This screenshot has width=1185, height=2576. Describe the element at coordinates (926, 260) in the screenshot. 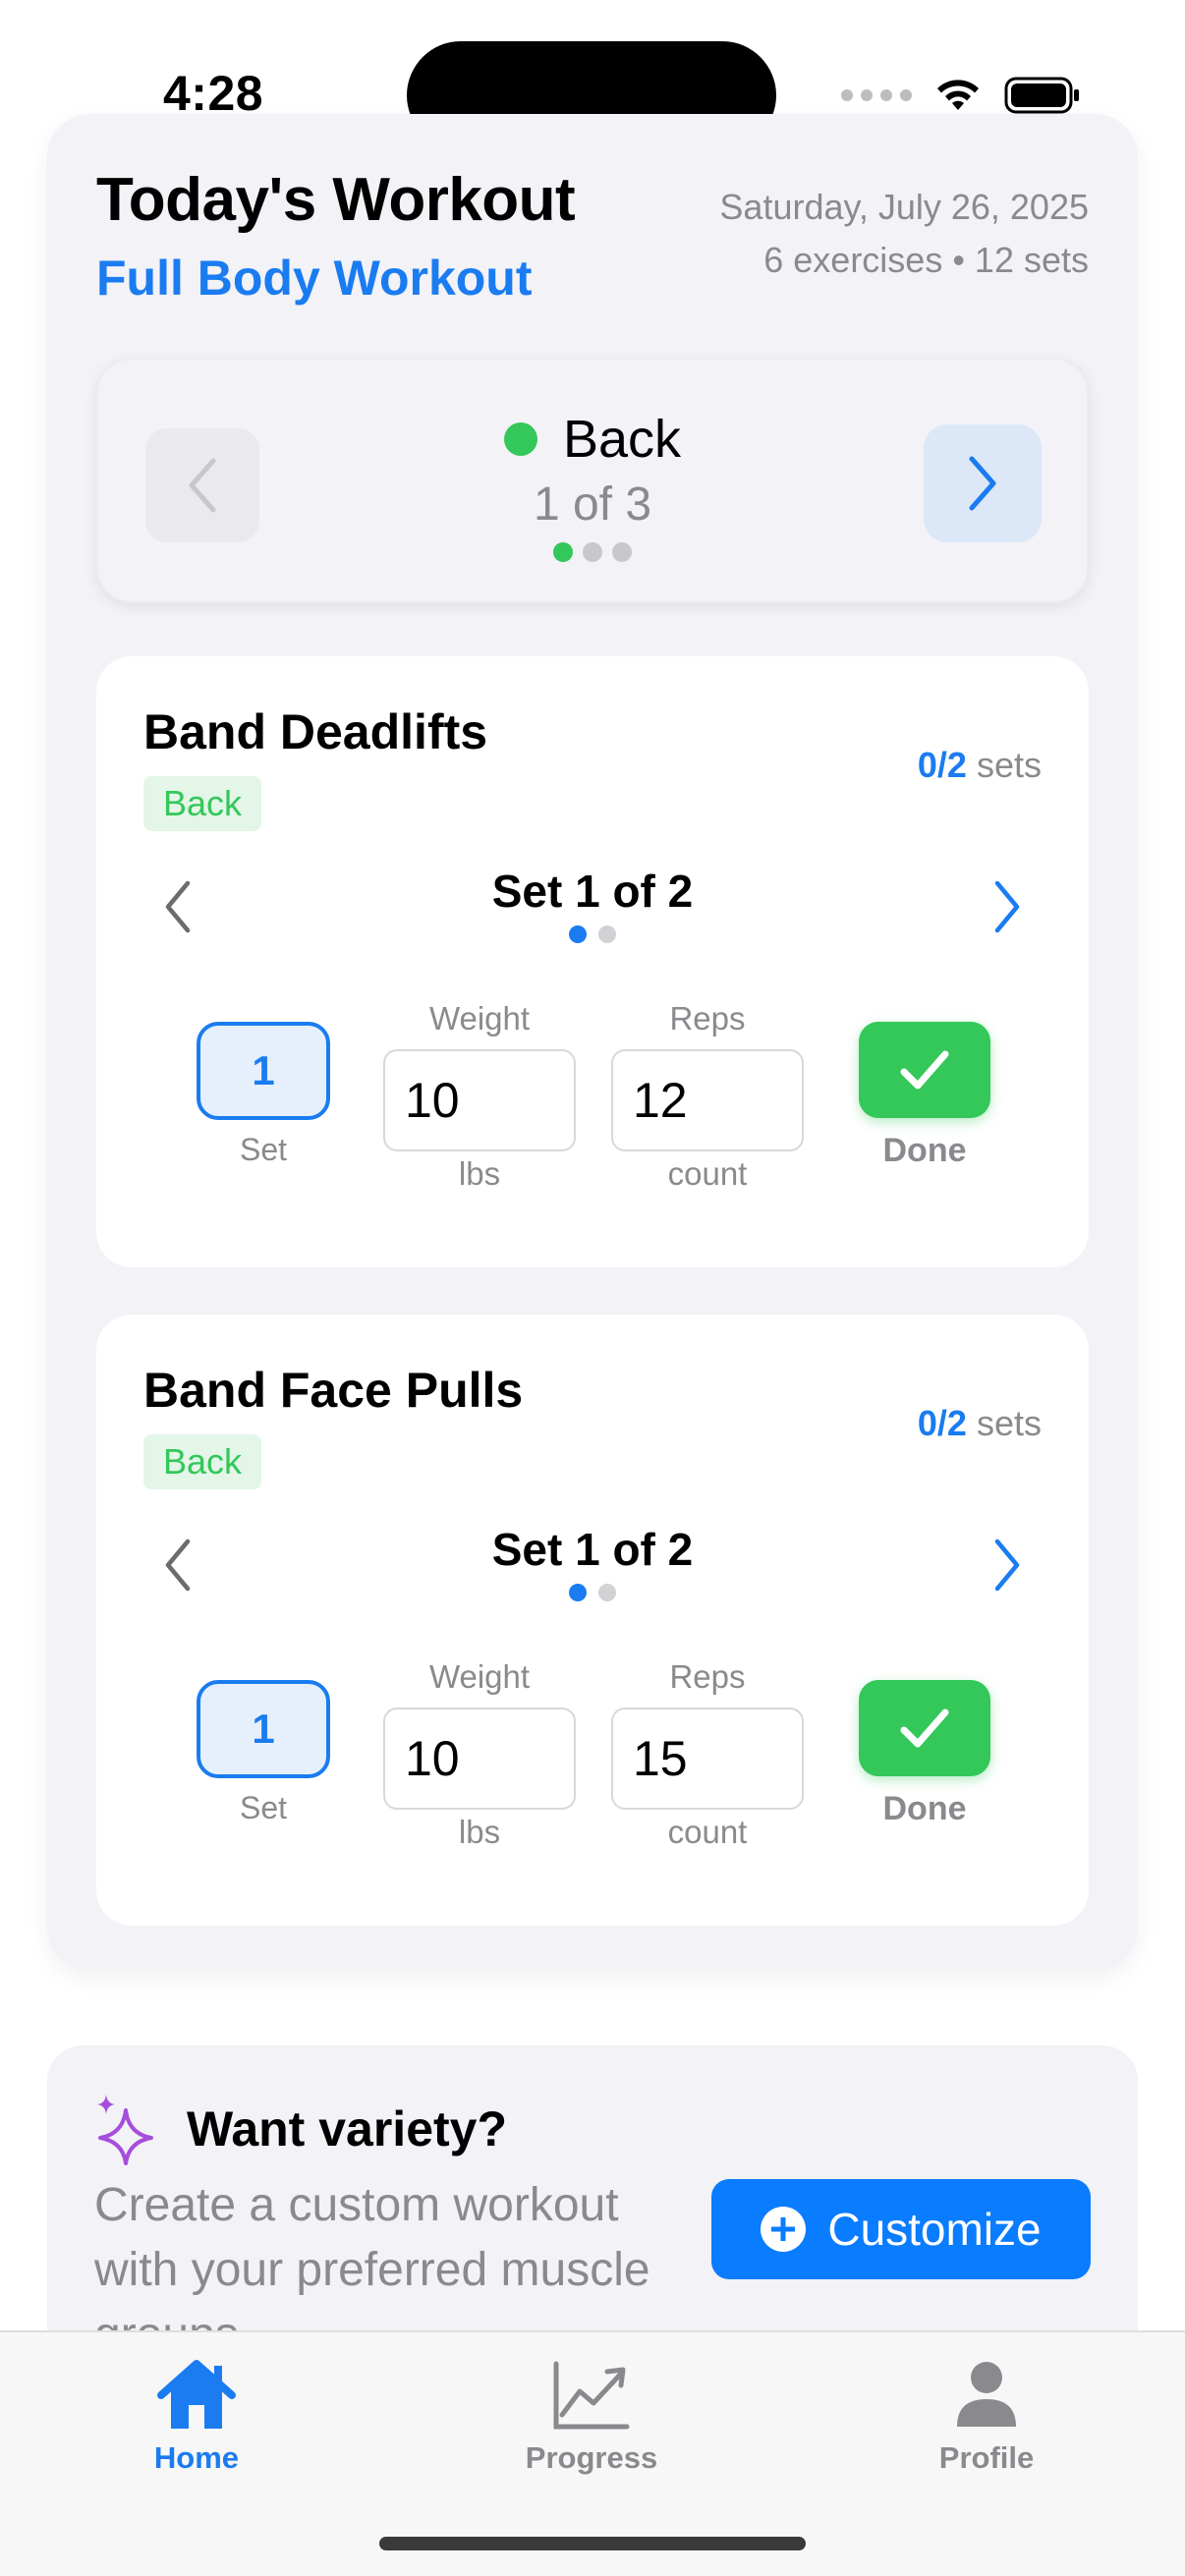

I see `workout-meta: 6 exercises • 12 sets` at that location.